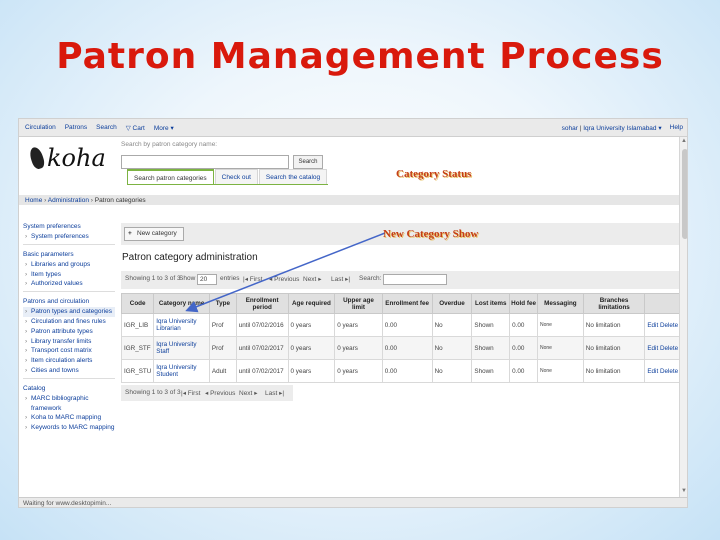 The image size is (720, 540). Describe the element at coordinates (176, 371) in the screenshot. I see `category-name-link: Iqra University Student` at that location.